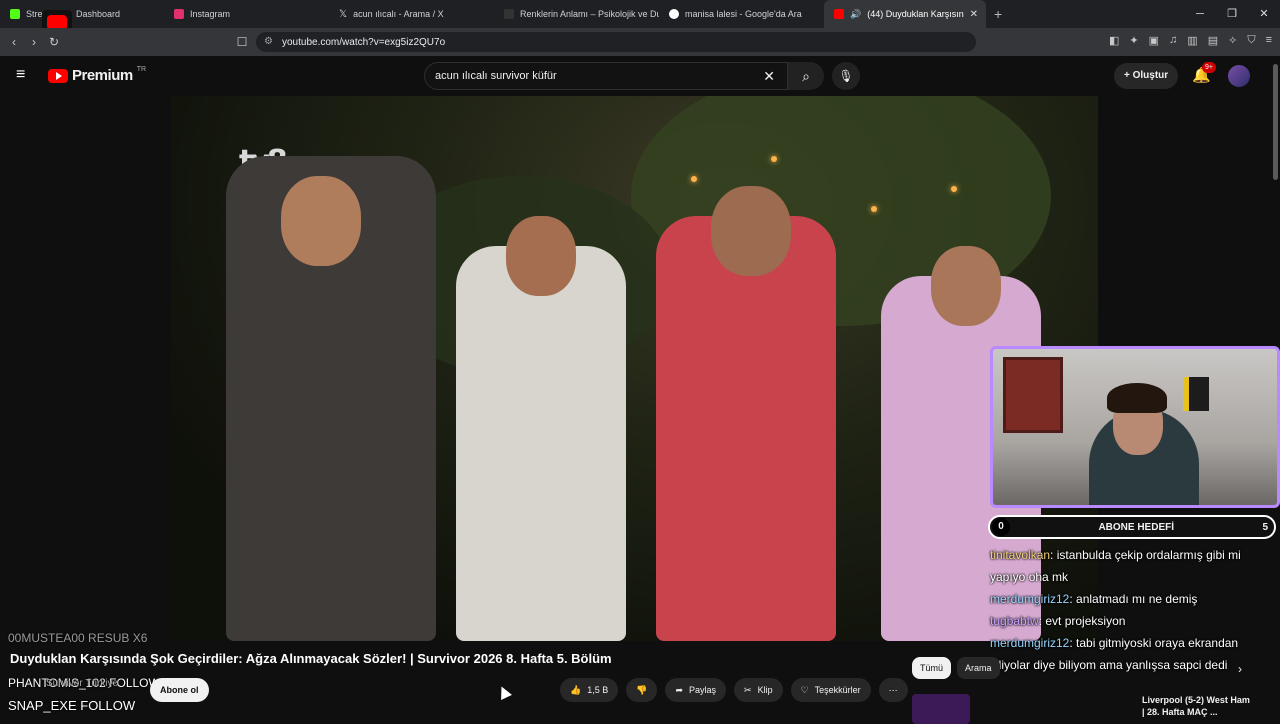 Image resolution: width=1280 pixels, height=724 pixels. What do you see at coordinates (1014, 621) in the screenshot?
I see `chat-user: tugbabtw` at bounding box center [1014, 621].